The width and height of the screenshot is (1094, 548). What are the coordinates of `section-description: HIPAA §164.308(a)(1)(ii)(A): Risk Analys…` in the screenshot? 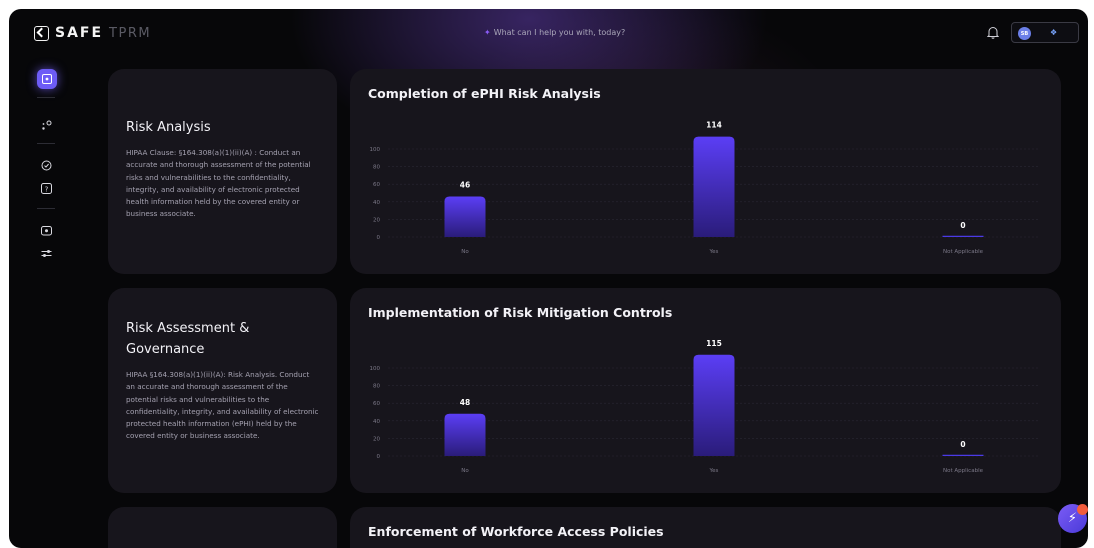 It's located at (222, 405).